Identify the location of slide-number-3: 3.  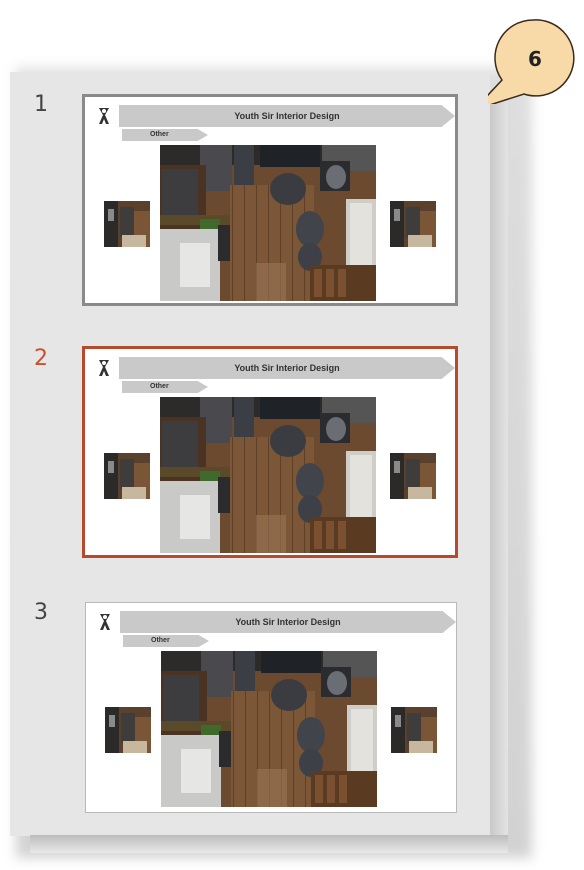
(41, 612).